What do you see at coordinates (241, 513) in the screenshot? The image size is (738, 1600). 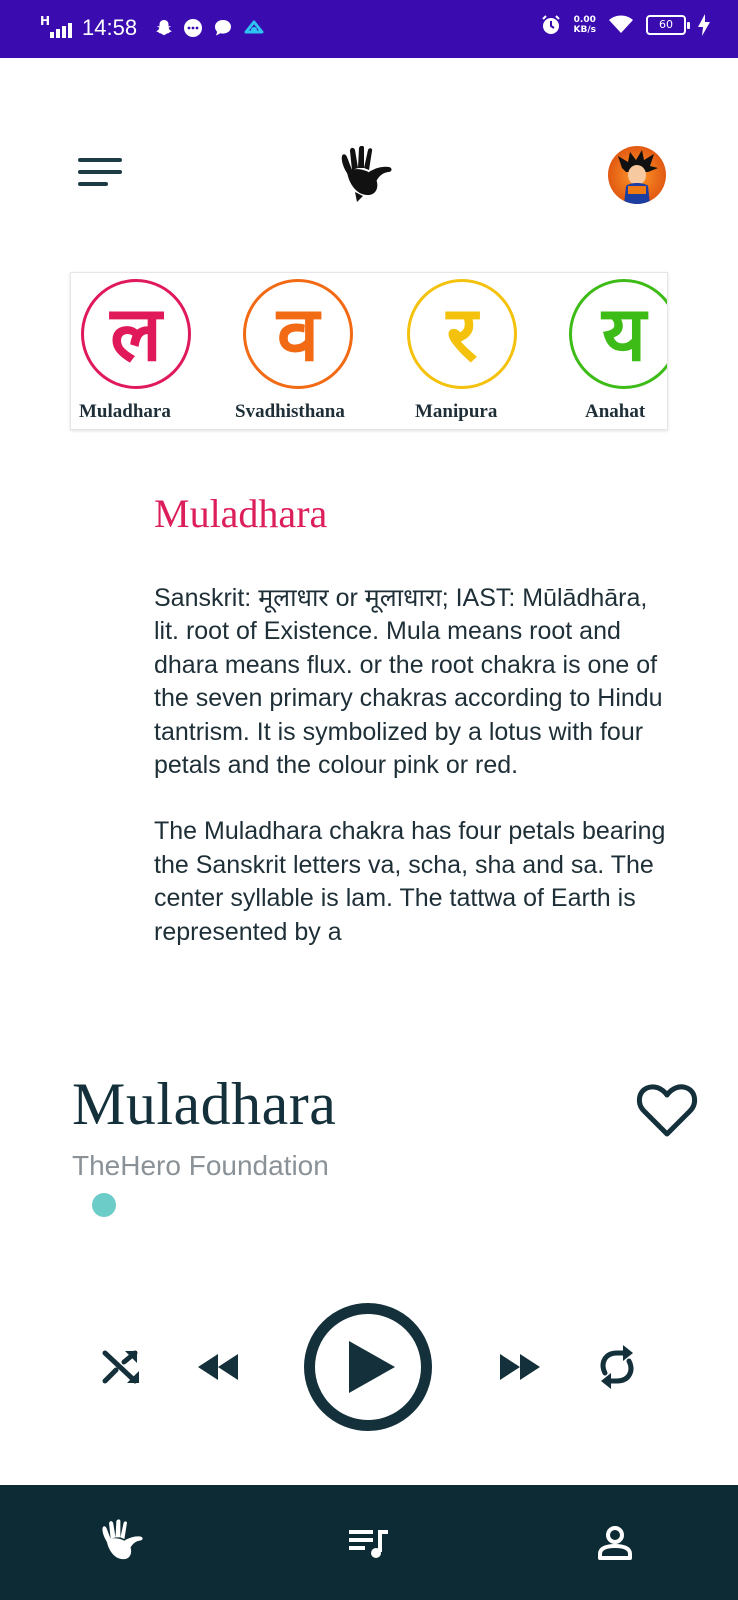 I see `chakra-title: Muladhara` at bounding box center [241, 513].